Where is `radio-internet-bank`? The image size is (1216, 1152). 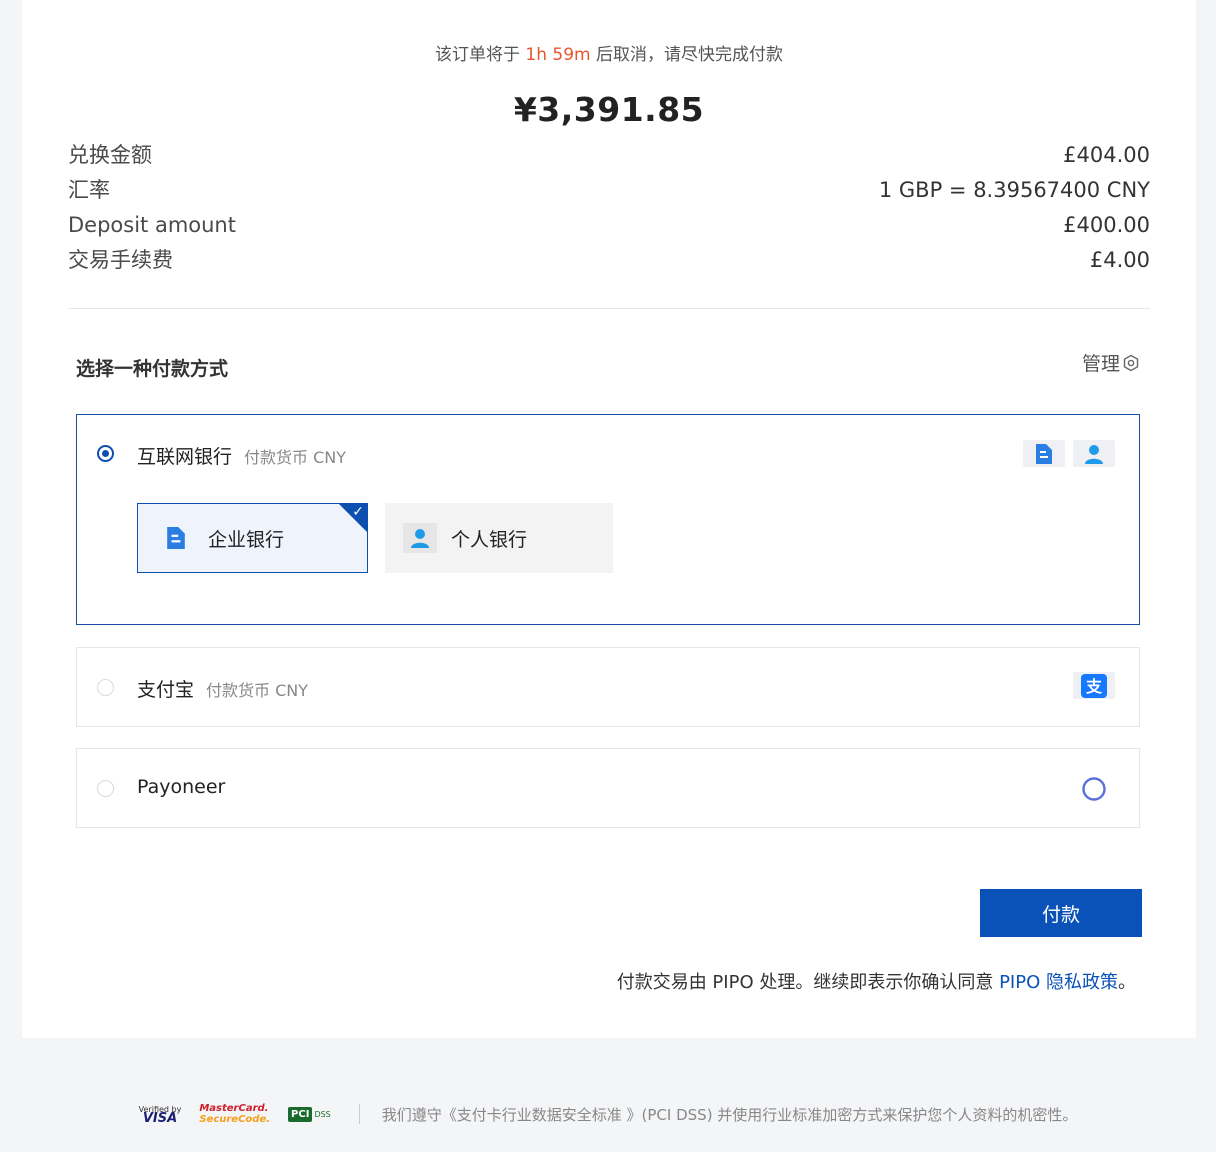
radio-internet-bank is located at coordinates (105, 453).